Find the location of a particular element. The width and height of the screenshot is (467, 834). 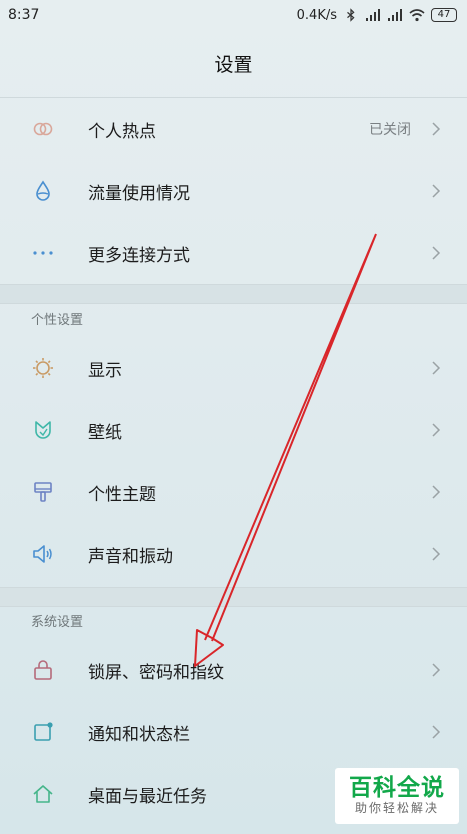

status-bar: 8:37 0.4K/s 47 is located at coordinates (233, 15).